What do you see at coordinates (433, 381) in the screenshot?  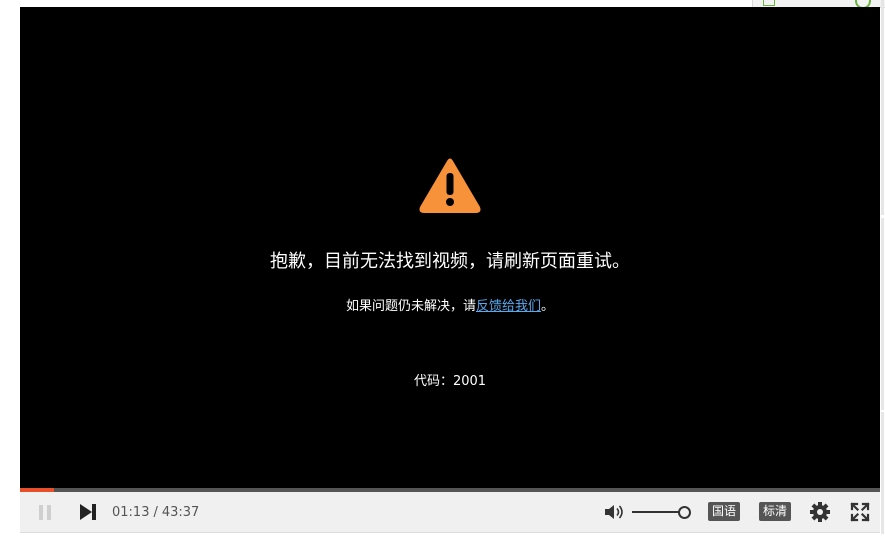 I see `error-code-label: 代码：` at bounding box center [433, 381].